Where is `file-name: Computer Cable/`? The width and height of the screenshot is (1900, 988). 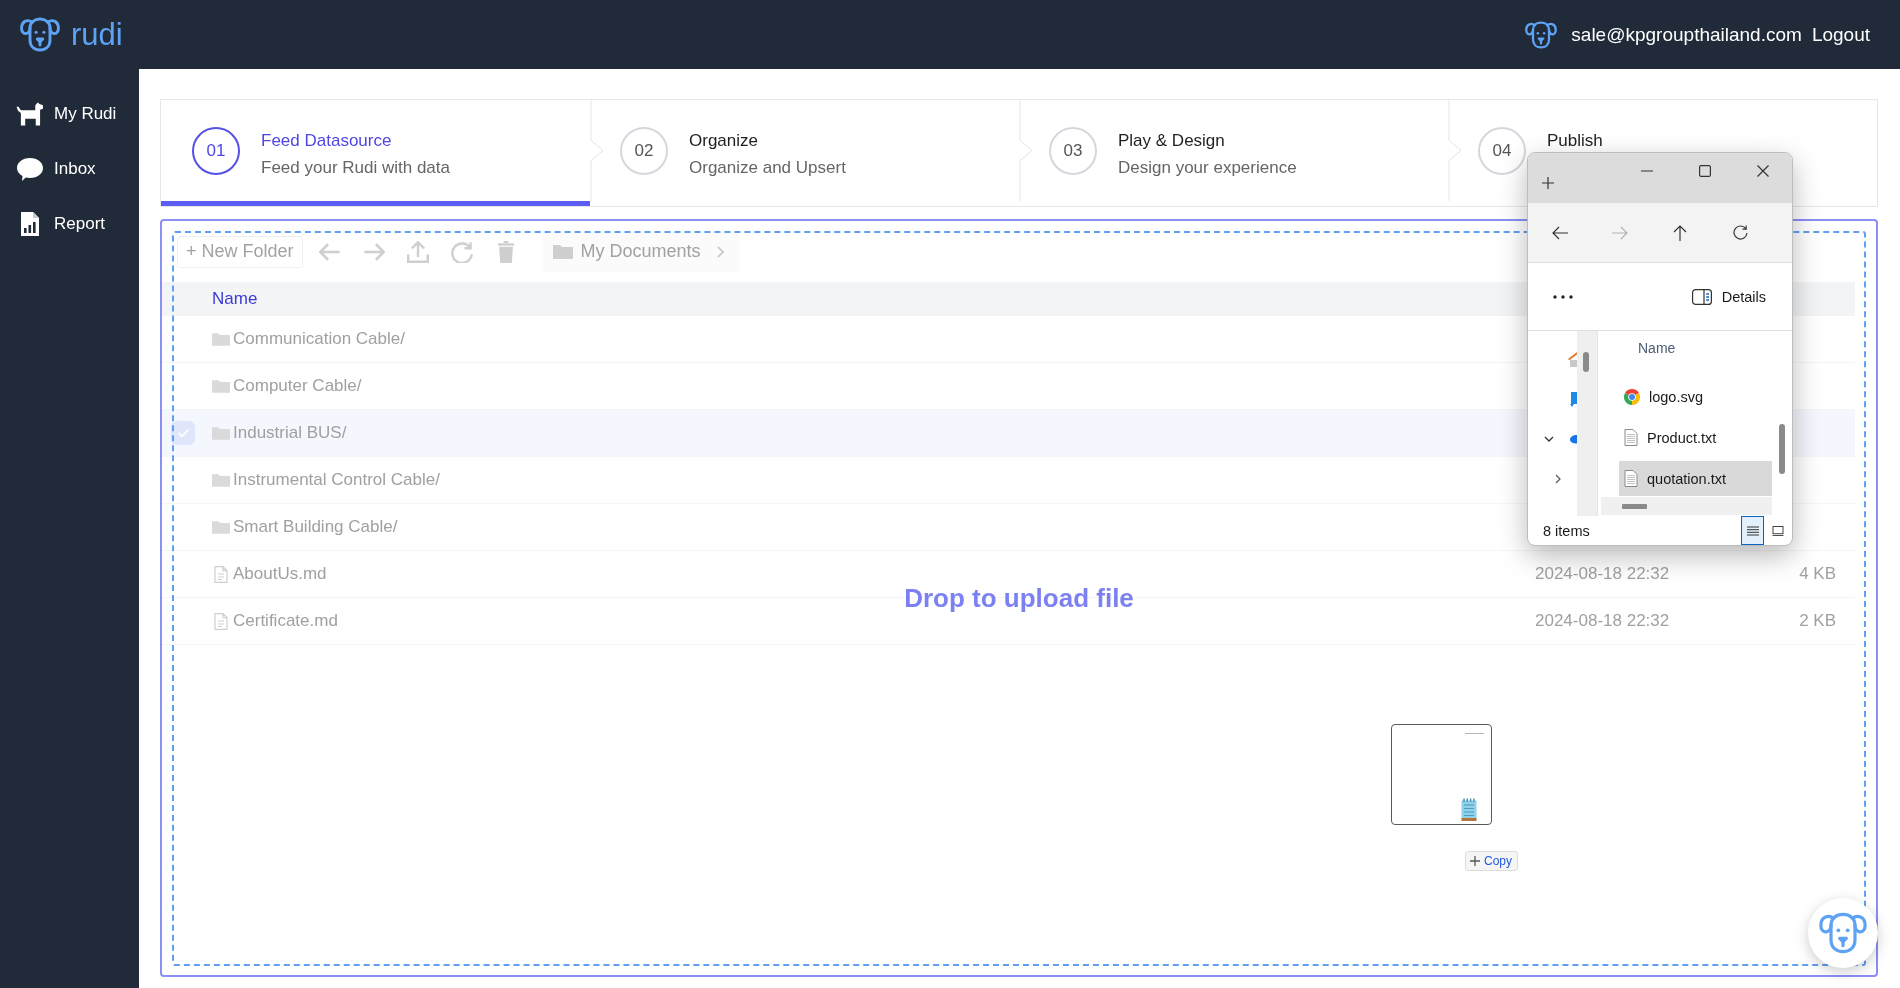
file-name: Computer Cable/ is located at coordinates (297, 386).